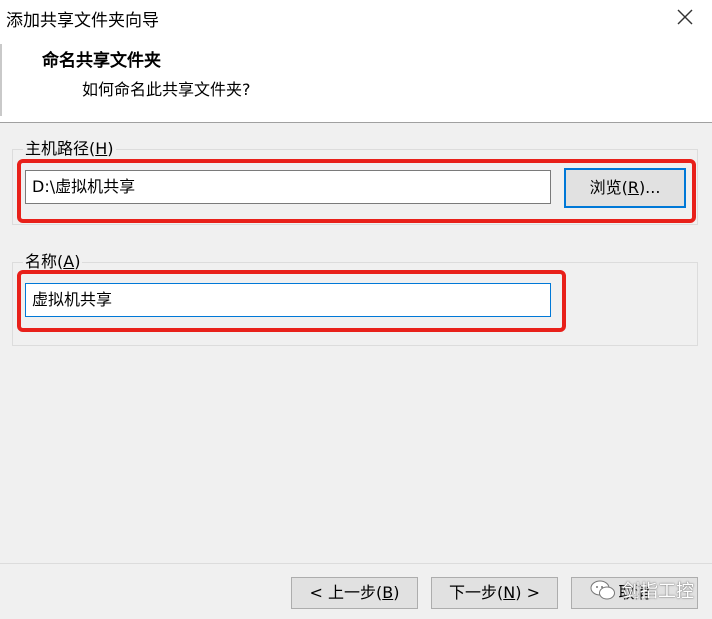 The height and width of the screenshot is (619, 712). I want to click on wechat-icon, so click(602, 590).